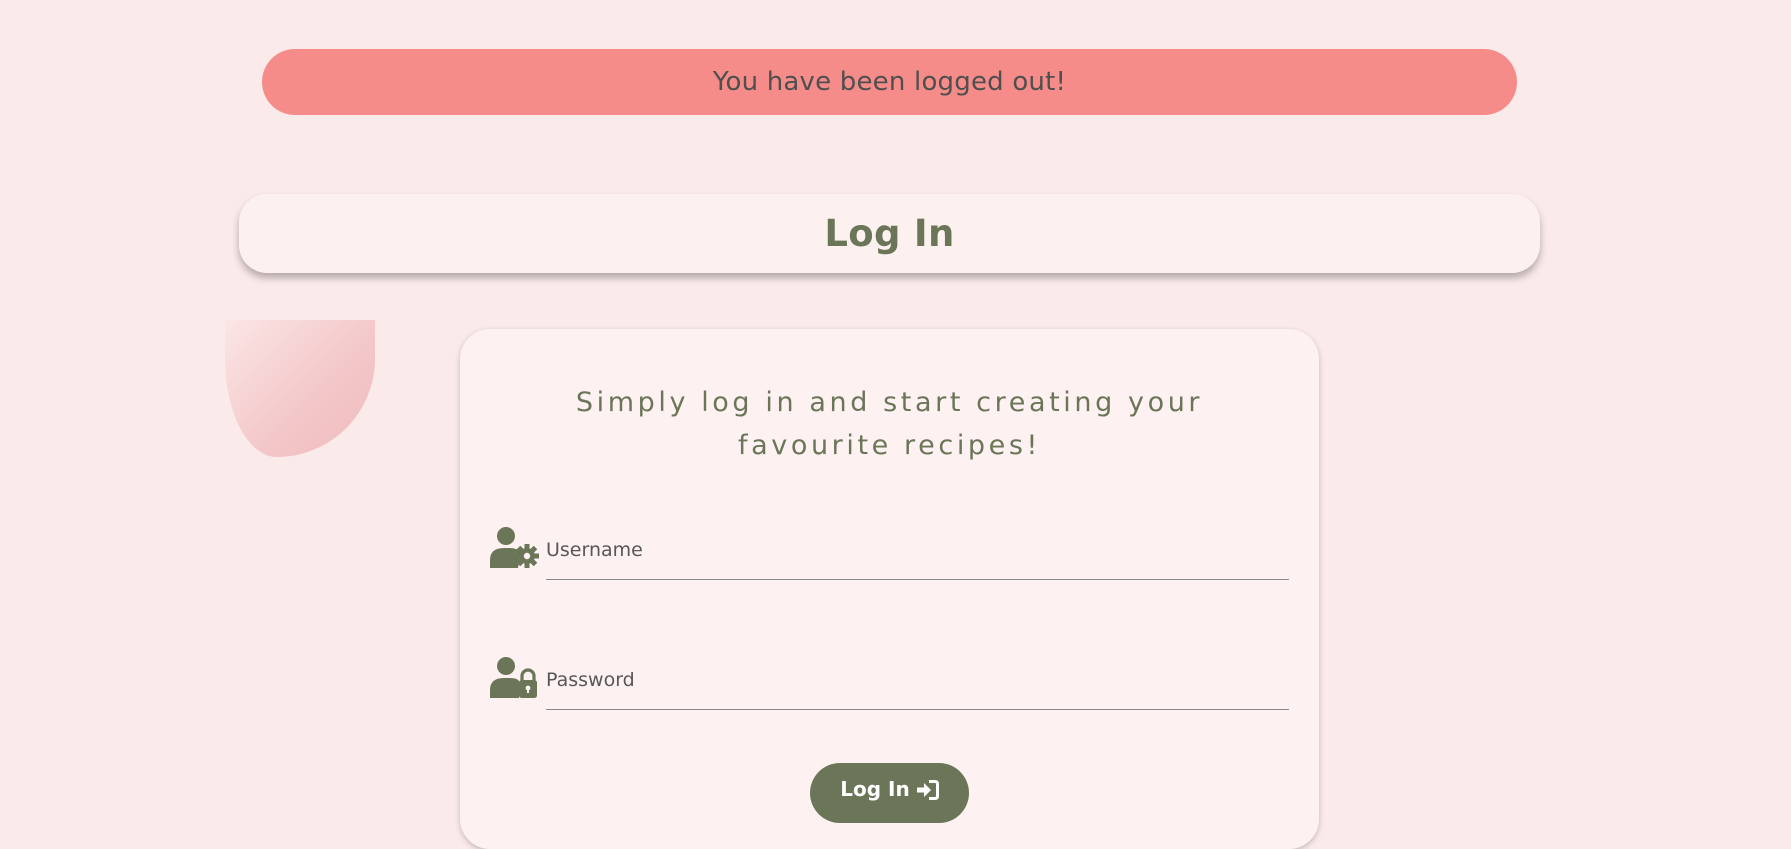 The image size is (1791, 849). I want to click on login-button-label: Log In, so click(875, 789).